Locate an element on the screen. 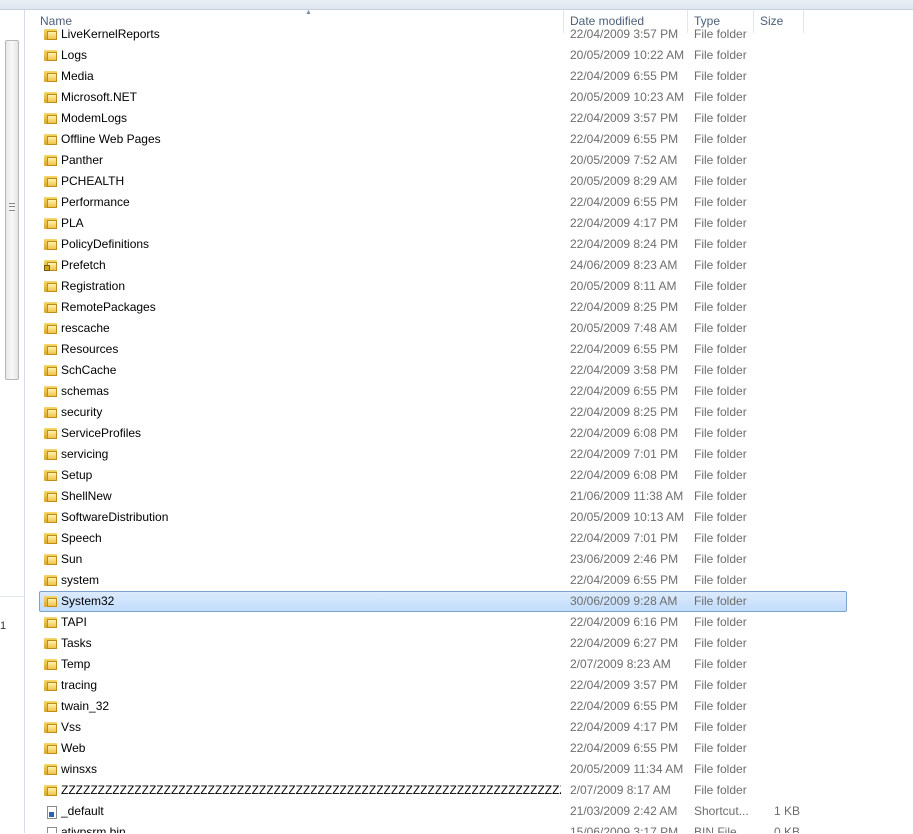  file-list-row: Temp 2/07/2009 8:23 AM File folder is located at coordinates (443, 664).